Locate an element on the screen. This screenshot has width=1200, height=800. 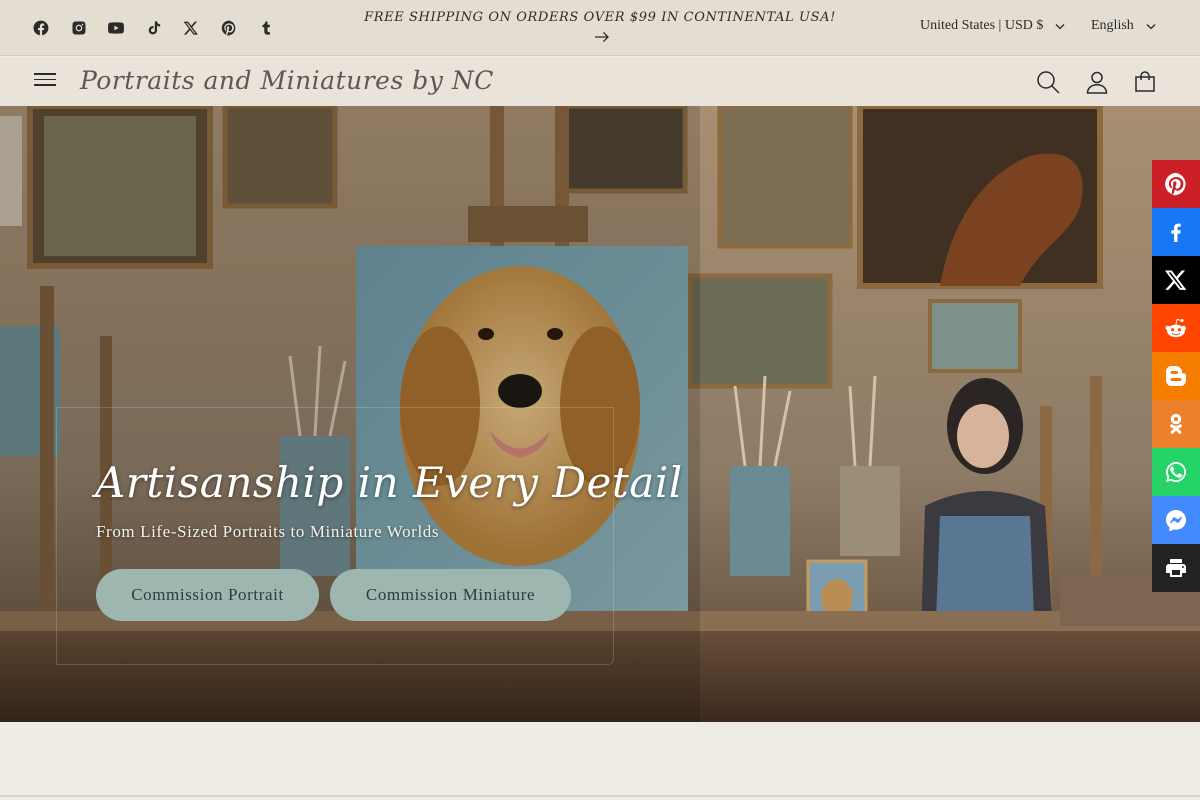
commission-portrait-button: Commission Portrait is located at coordinates (207, 595).